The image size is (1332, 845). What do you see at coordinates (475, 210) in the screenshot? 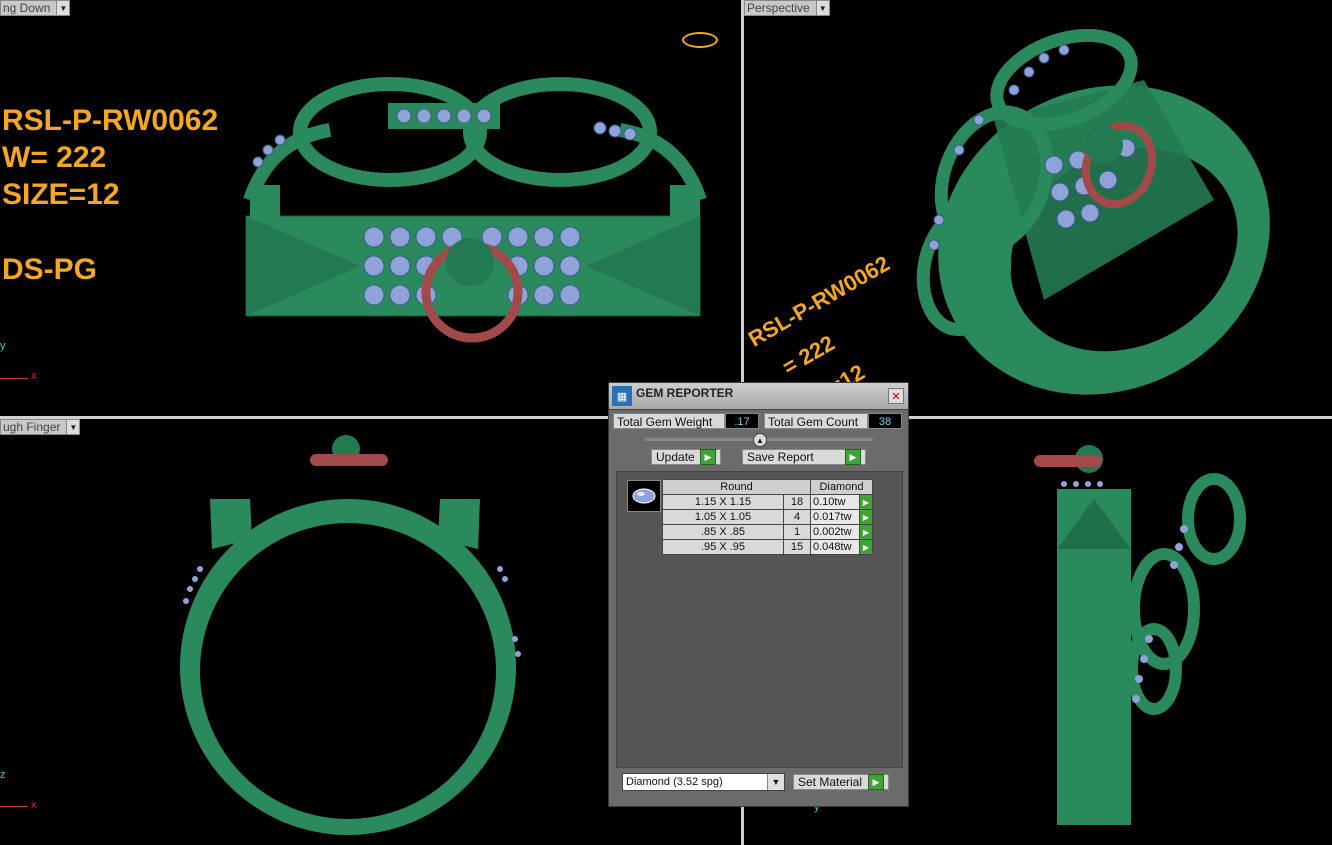
I see `ring-front-render` at bounding box center [475, 210].